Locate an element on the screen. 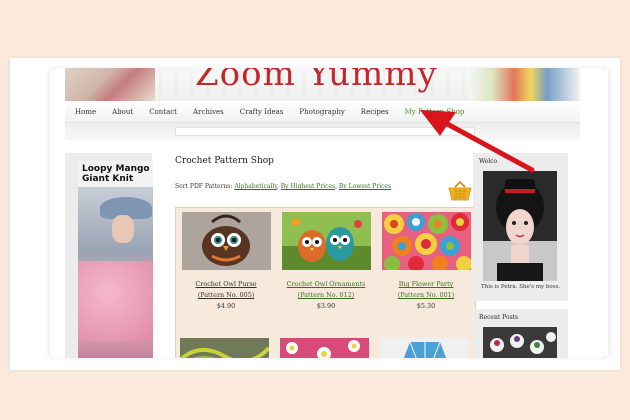 The height and width of the screenshot is (420, 630). product-pattern-link: (Pattern No. 012) is located at coordinates (326, 295).